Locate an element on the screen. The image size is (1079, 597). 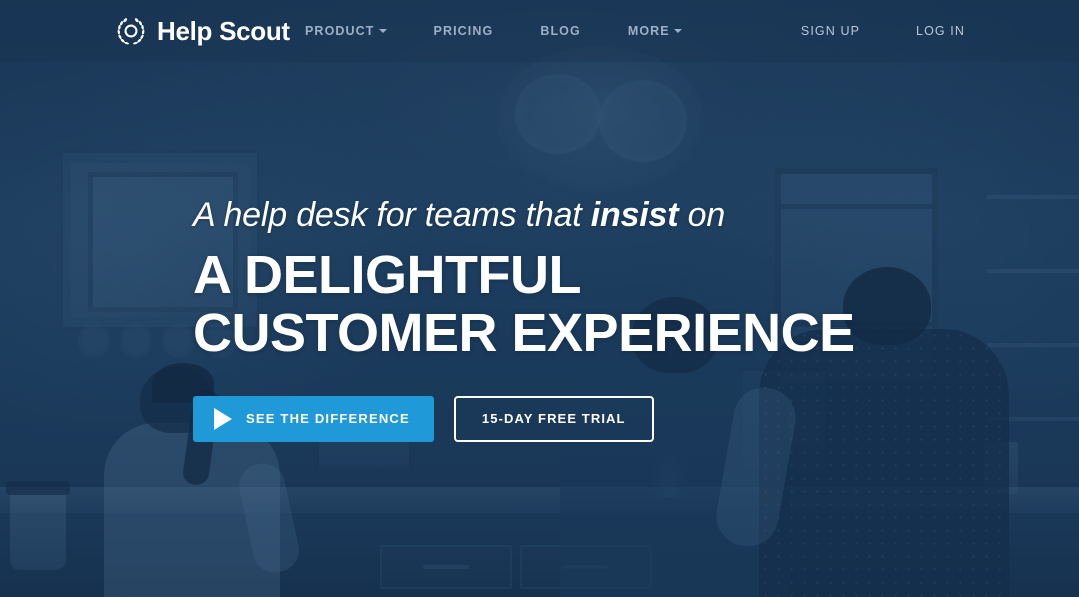
page-title: A DELIGHTFUL CUSTOMER EXPERIENCE is located at coordinates (524, 304).